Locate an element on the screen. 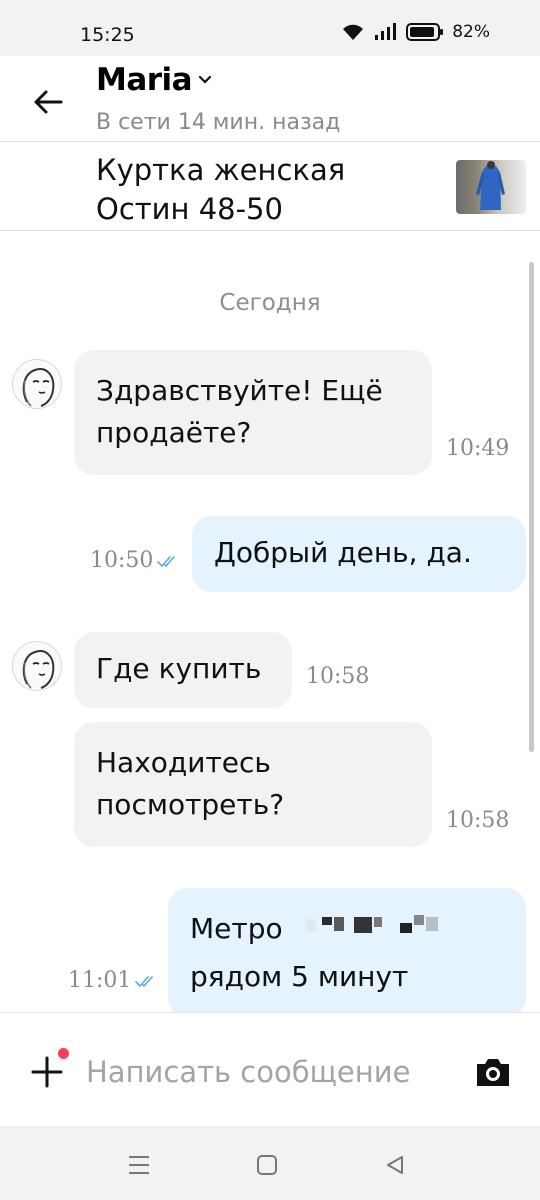  message-time: 10:49 is located at coordinates (478, 448).